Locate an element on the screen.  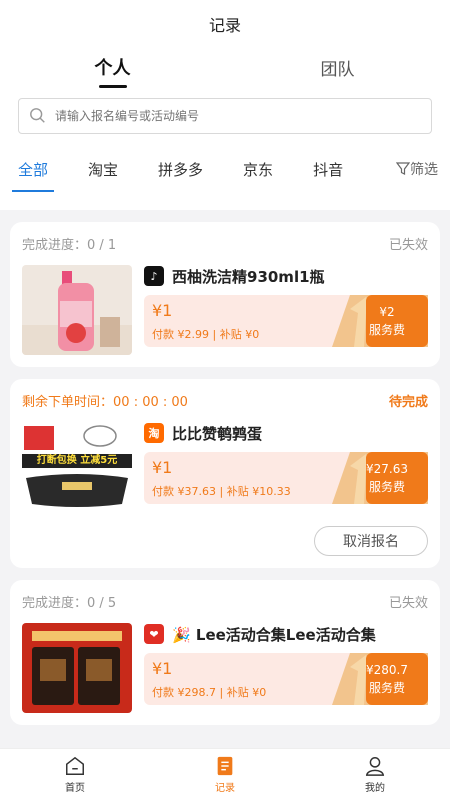
product-thumbnail: 打断包换 立减5元 is located at coordinates (77, 467).